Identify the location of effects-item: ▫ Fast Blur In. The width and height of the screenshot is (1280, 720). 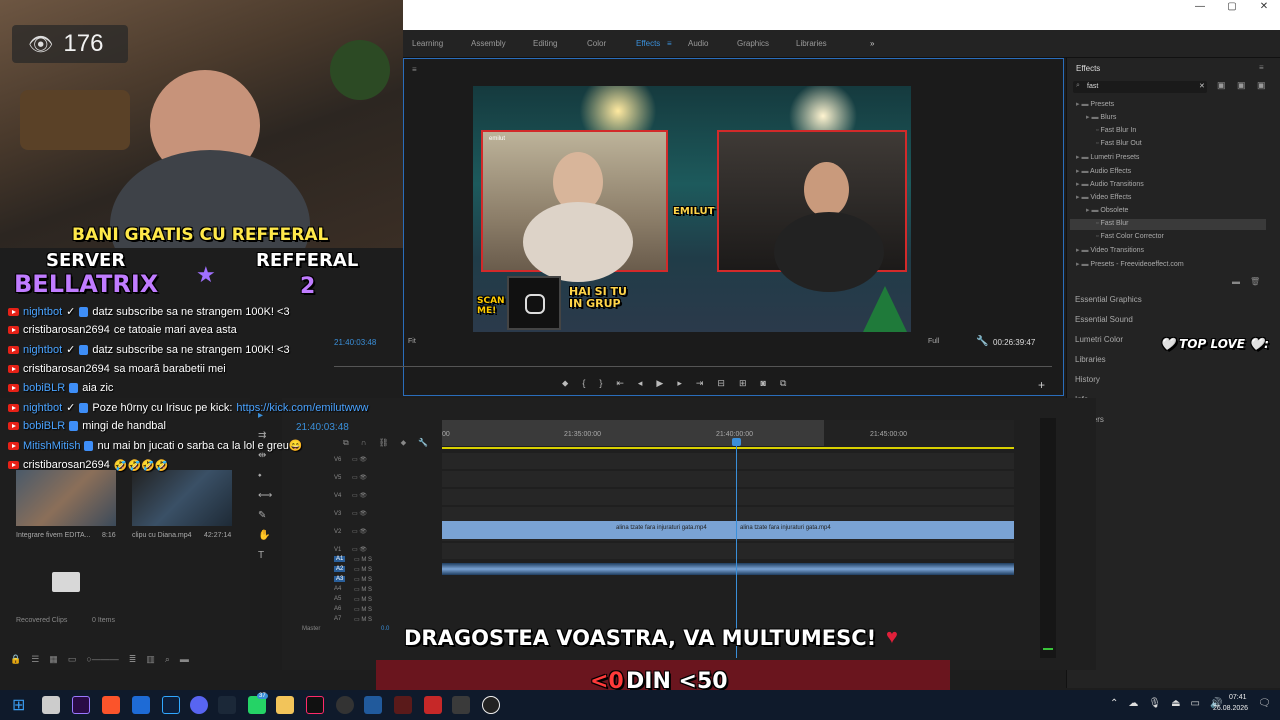
(1116, 130).